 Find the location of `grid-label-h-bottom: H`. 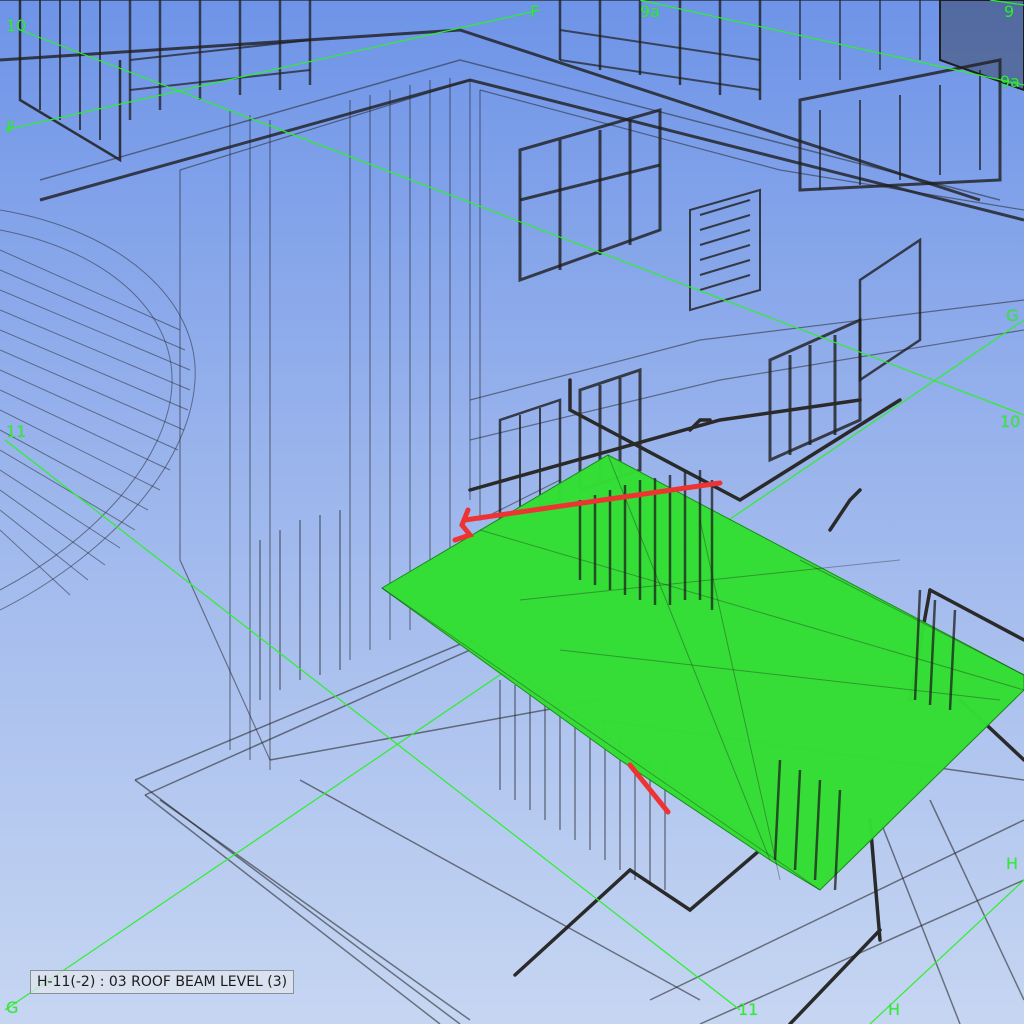

grid-label-h-bottom: H is located at coordinates (894, 1009).